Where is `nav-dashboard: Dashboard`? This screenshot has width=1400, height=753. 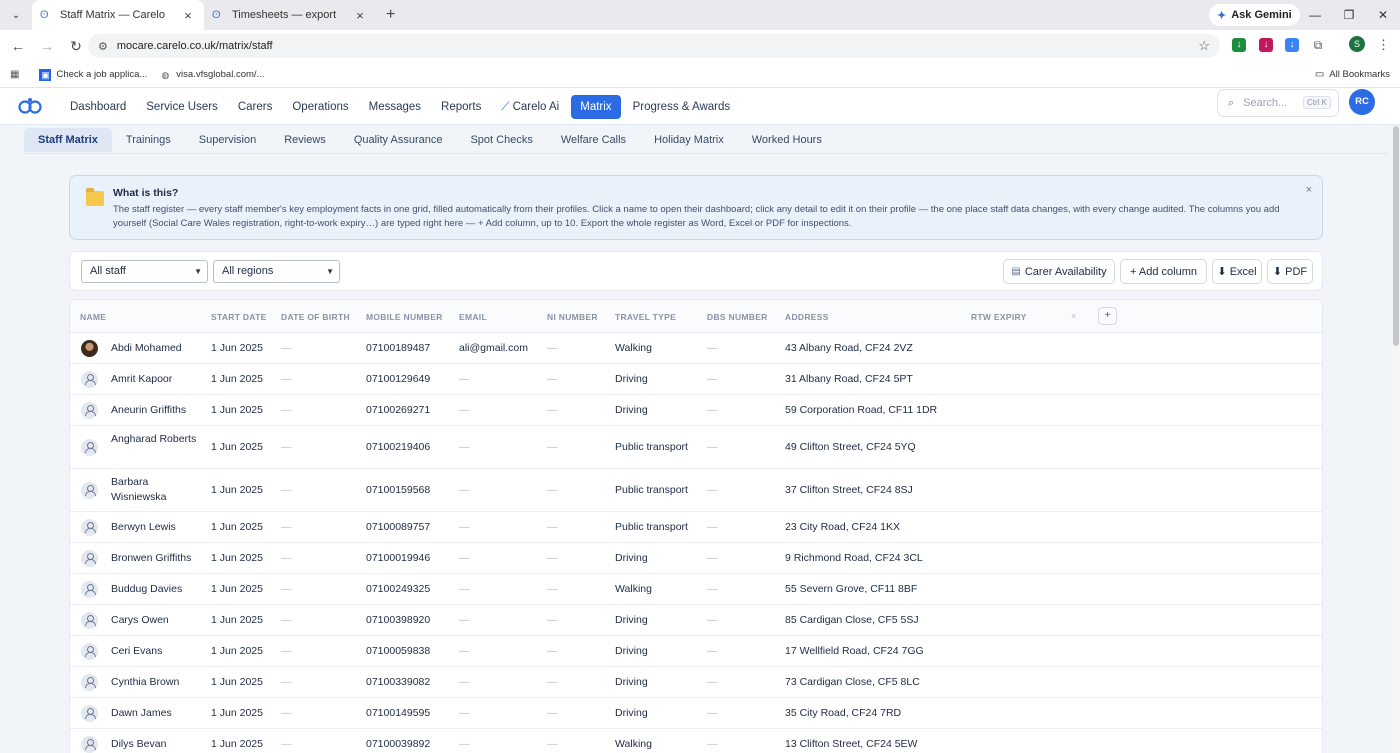 nav-dashboard: Dashboard is located at coordinates (98, 107).